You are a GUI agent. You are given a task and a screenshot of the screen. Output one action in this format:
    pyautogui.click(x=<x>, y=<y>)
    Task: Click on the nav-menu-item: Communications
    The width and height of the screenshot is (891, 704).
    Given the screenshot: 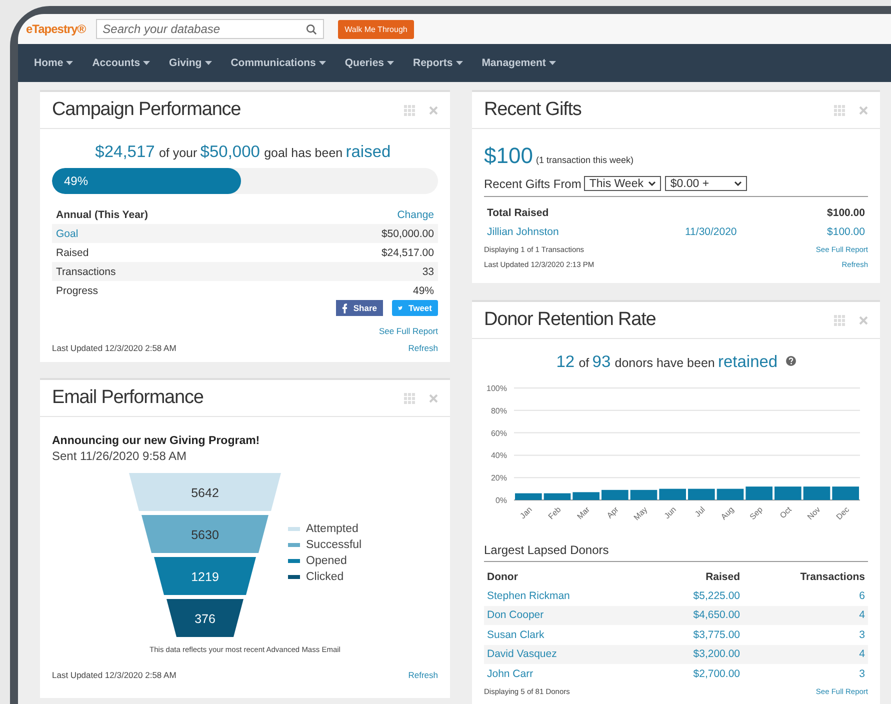 What is the action you would take?
    pyautogui.click(x=273, y=63)
    